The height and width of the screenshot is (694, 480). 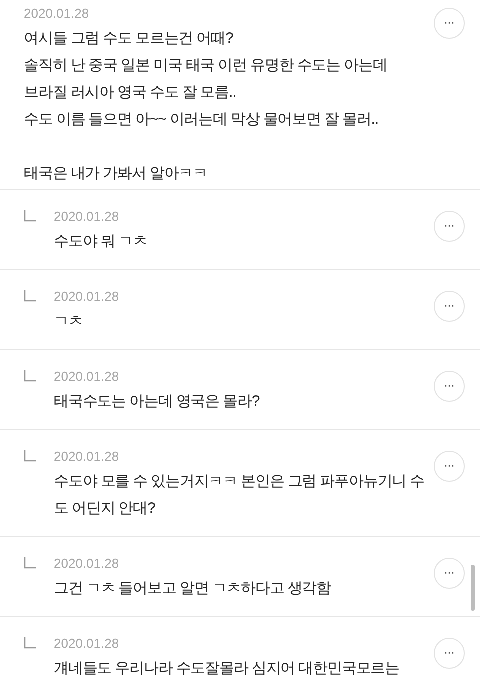 I want to click on reply-text: ㄱㅊ, so click(x=69, y=322).